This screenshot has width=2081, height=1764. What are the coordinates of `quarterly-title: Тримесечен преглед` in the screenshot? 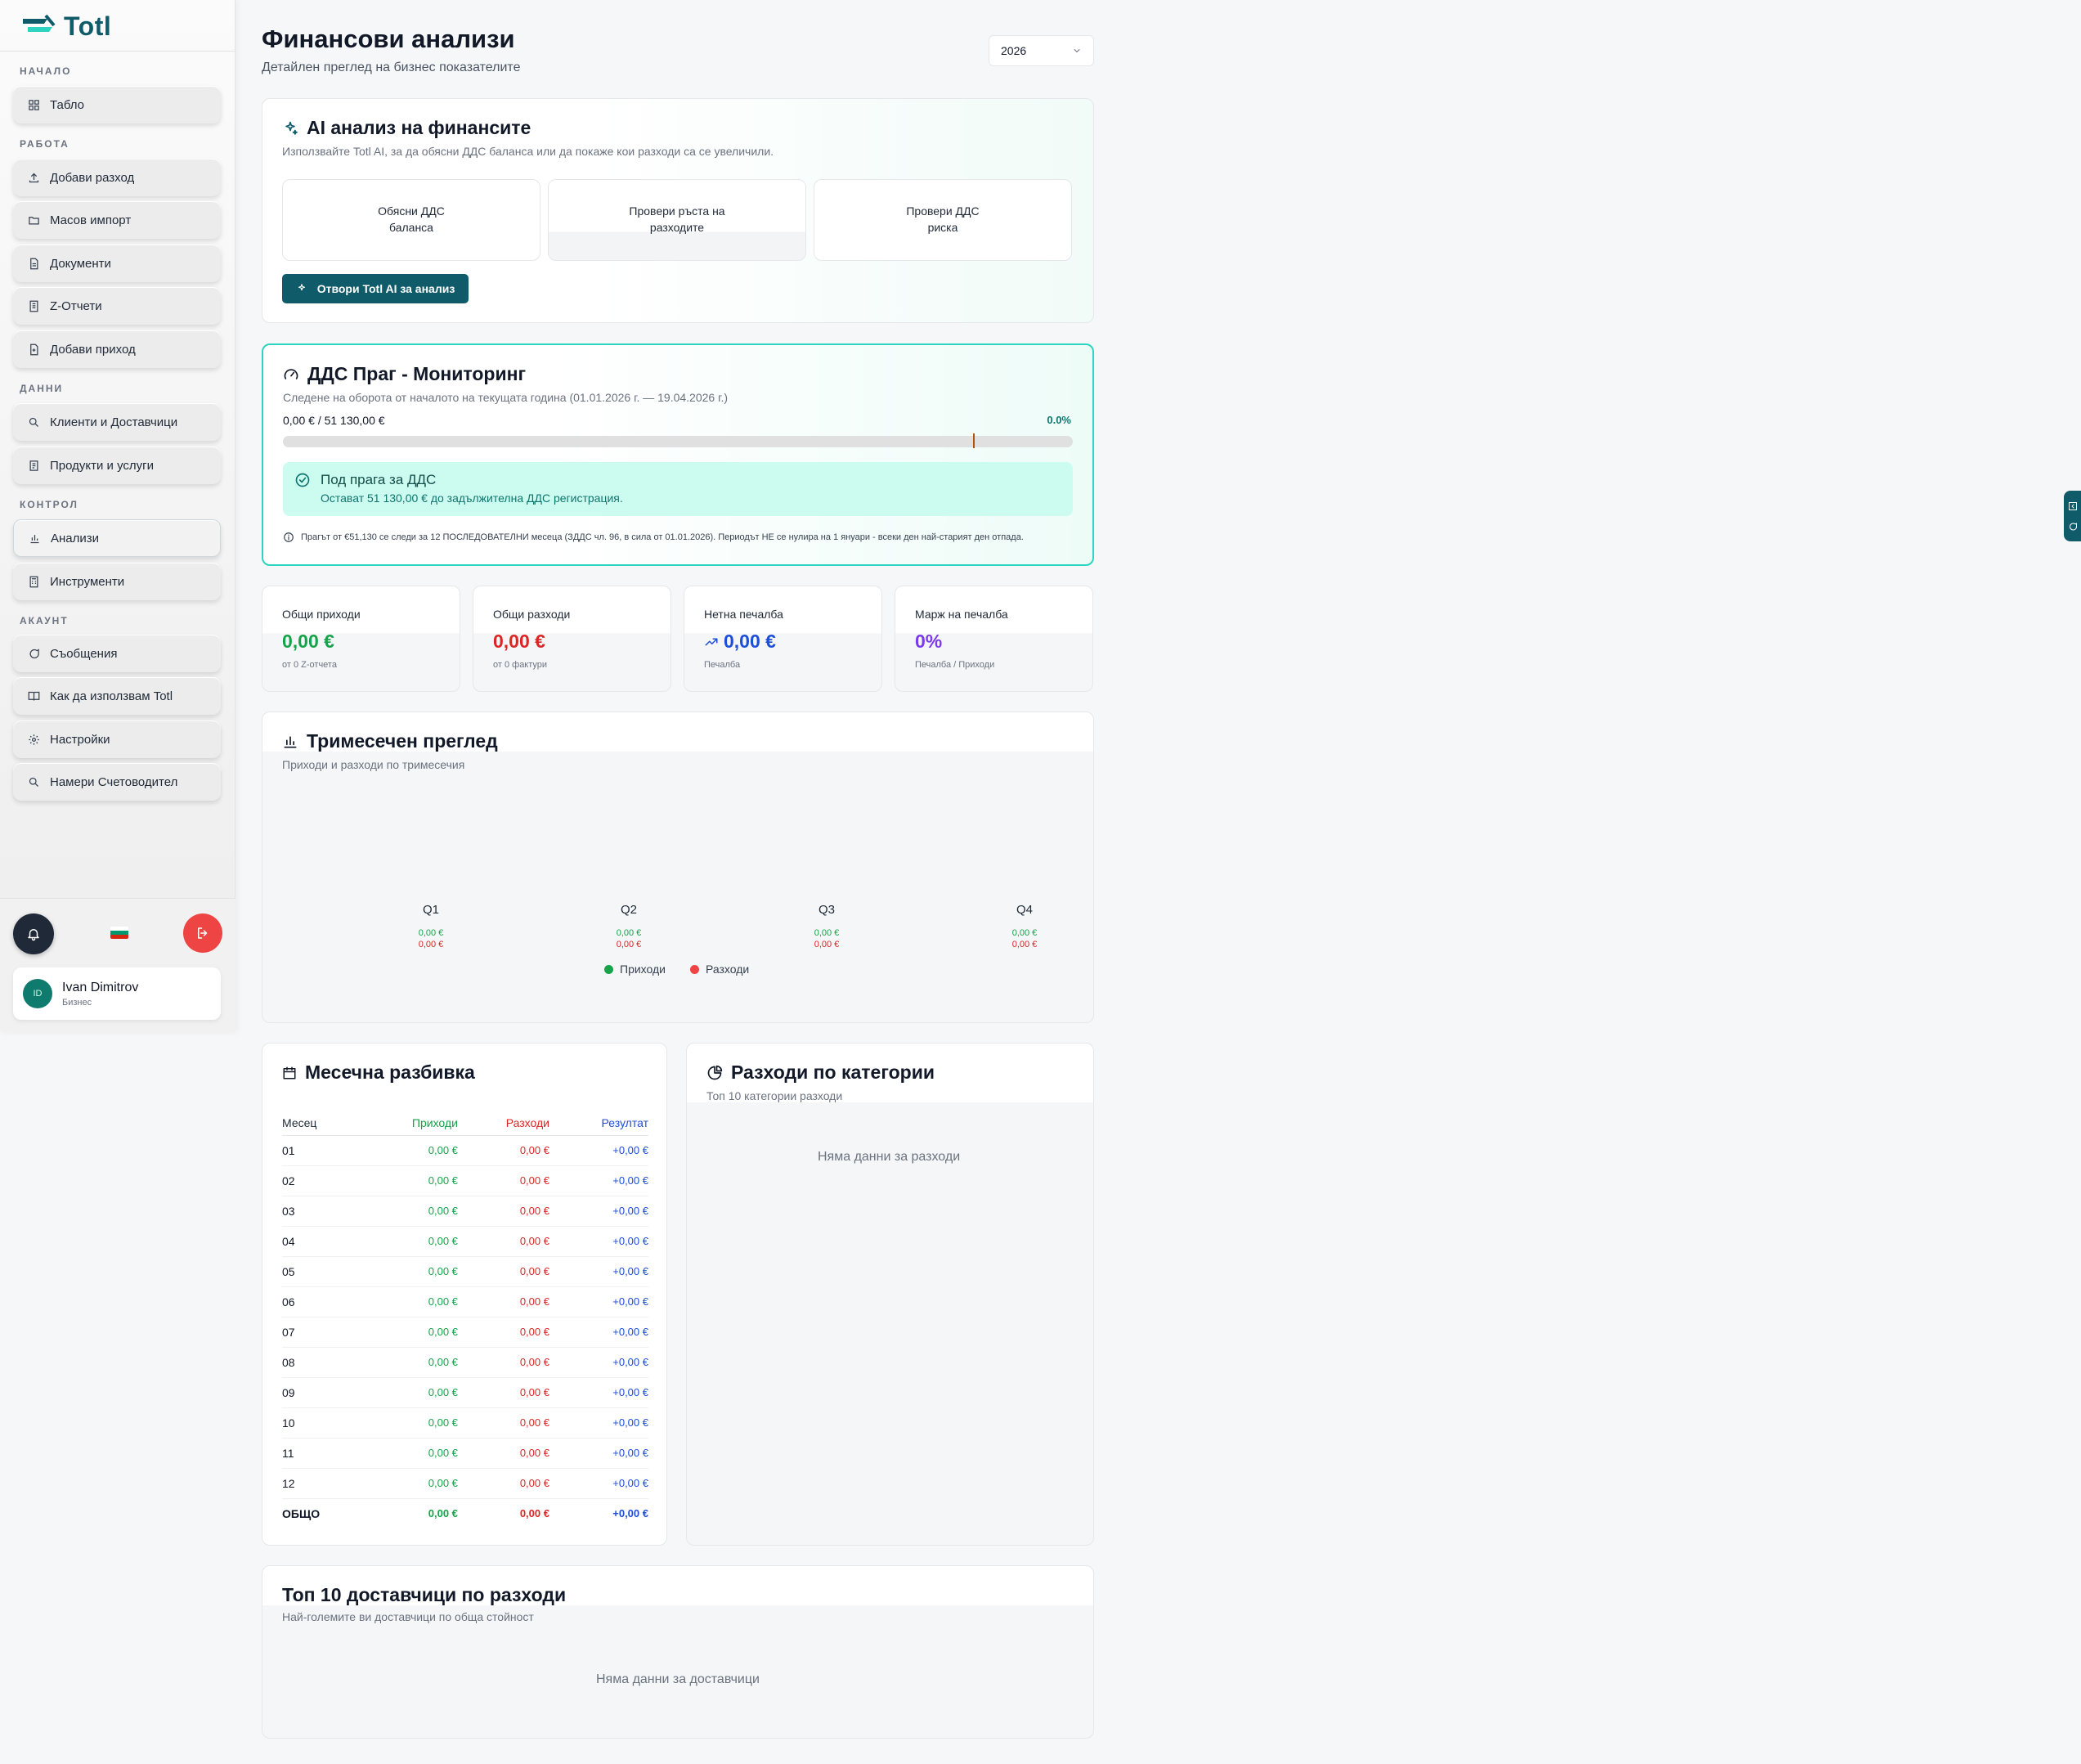 It's located at (390, 741).